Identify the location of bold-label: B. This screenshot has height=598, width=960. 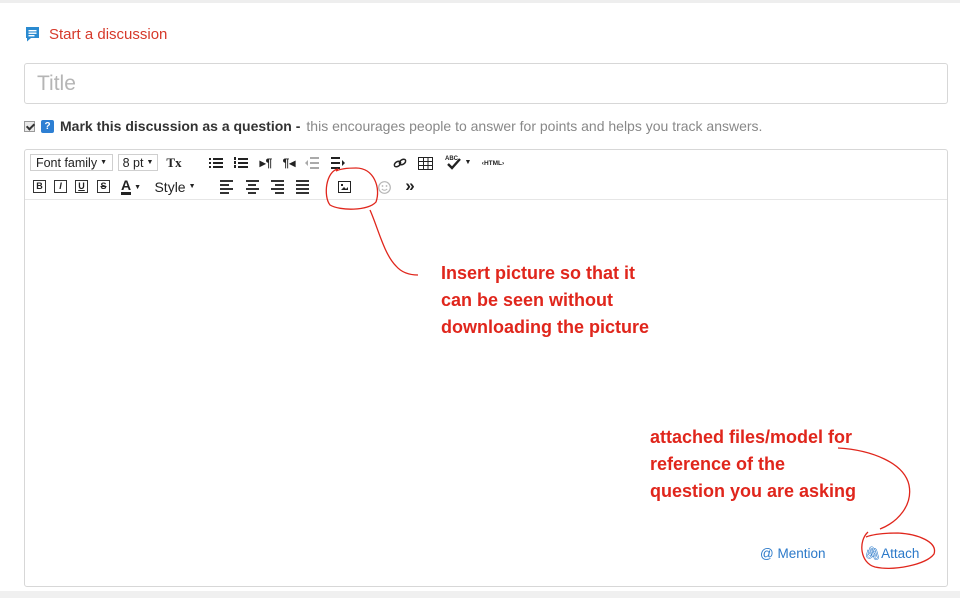
(39, 186).